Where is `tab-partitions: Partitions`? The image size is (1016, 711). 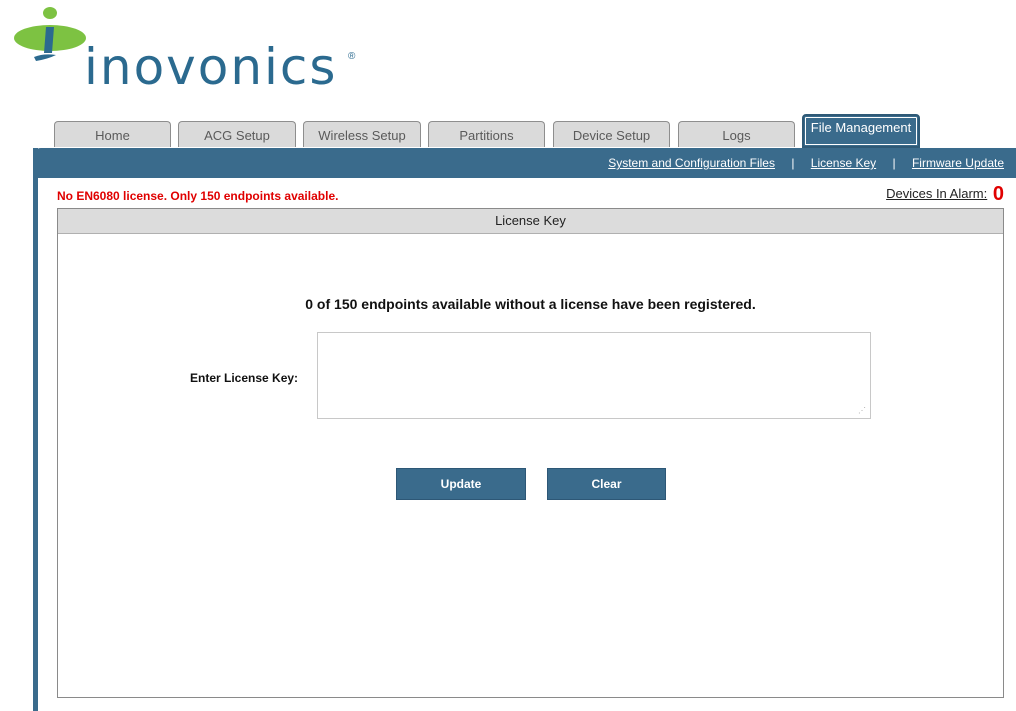 tab-partitions: Partitions is located at coordinates (486, 134).